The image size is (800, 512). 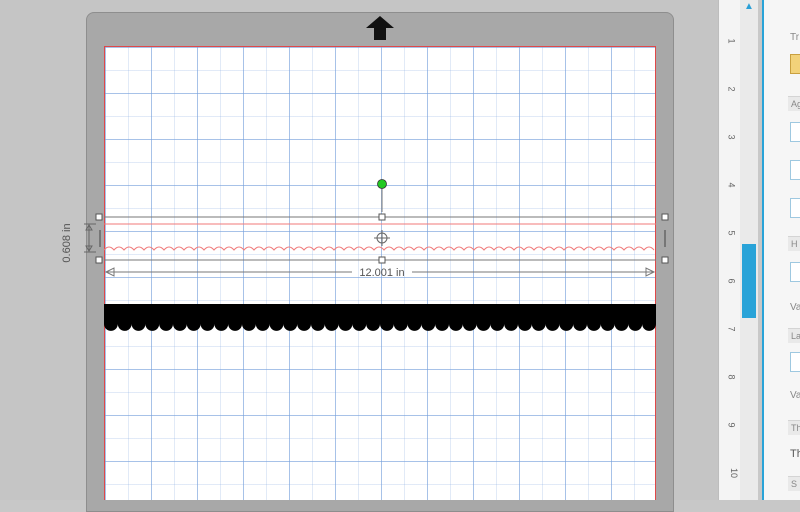 What do you see at coordinates (99, 217) in the screenshot?
I see `resize-handle-top-left` at bounding box center [99, 217].